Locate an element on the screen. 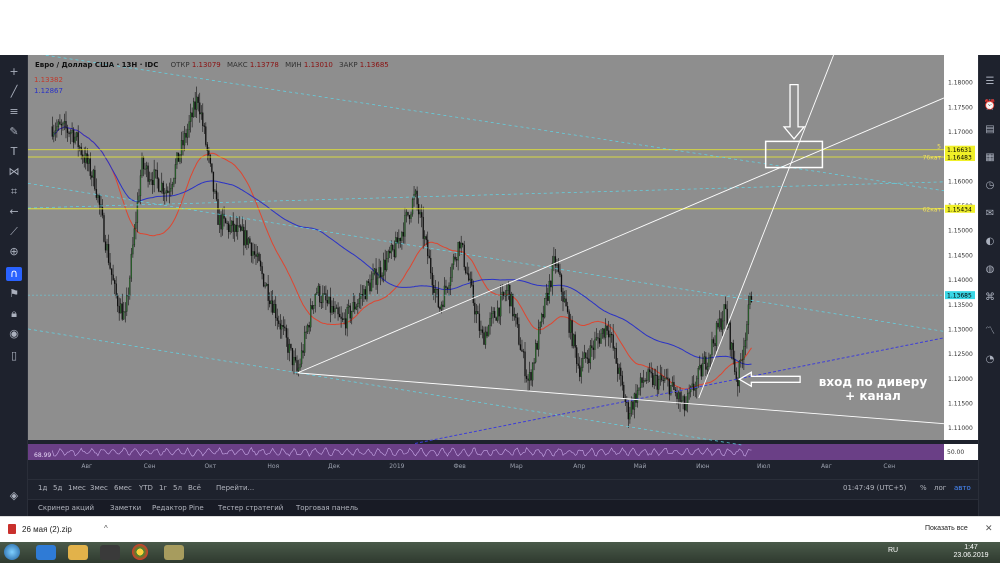  fib-icon: ≡ is located at coordinates (14, 112).